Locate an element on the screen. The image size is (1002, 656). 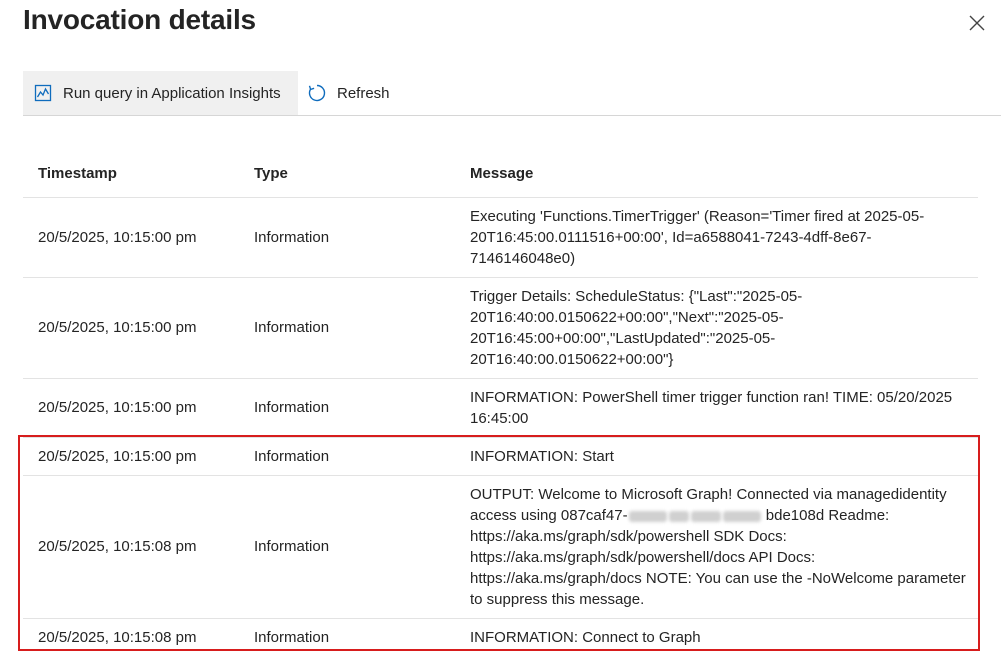
run-query-button: Run query in Application Insights is located at coordinates (160, 93).